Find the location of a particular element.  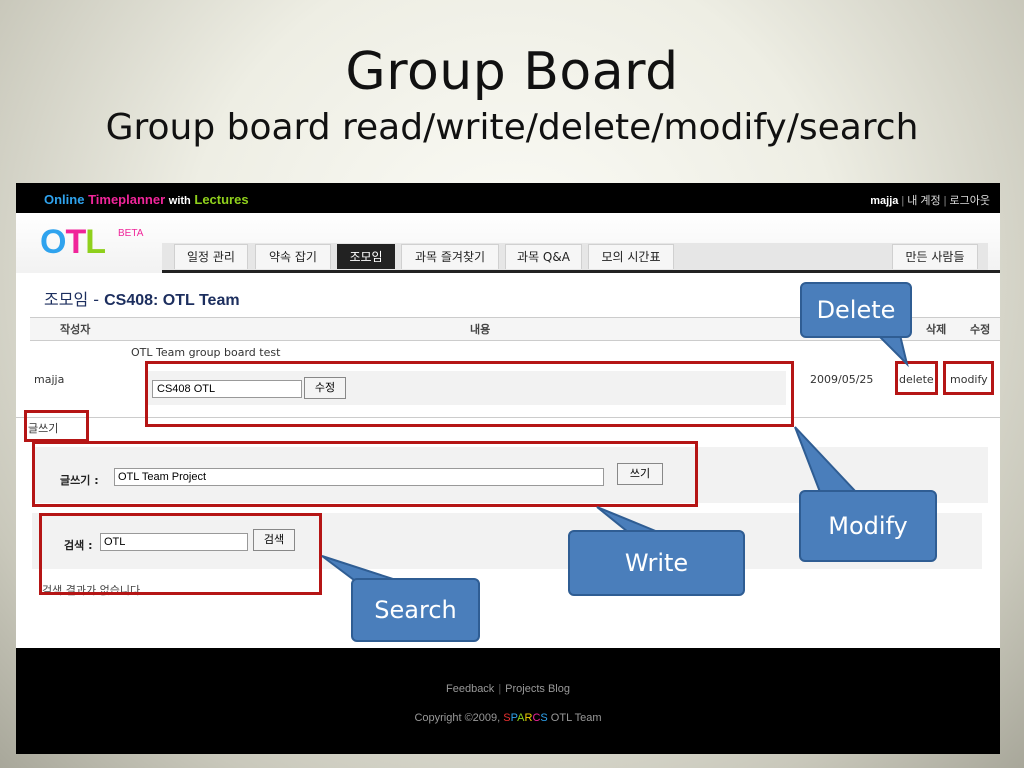

col-edit: 수정 is located at coordinates (980, 329).